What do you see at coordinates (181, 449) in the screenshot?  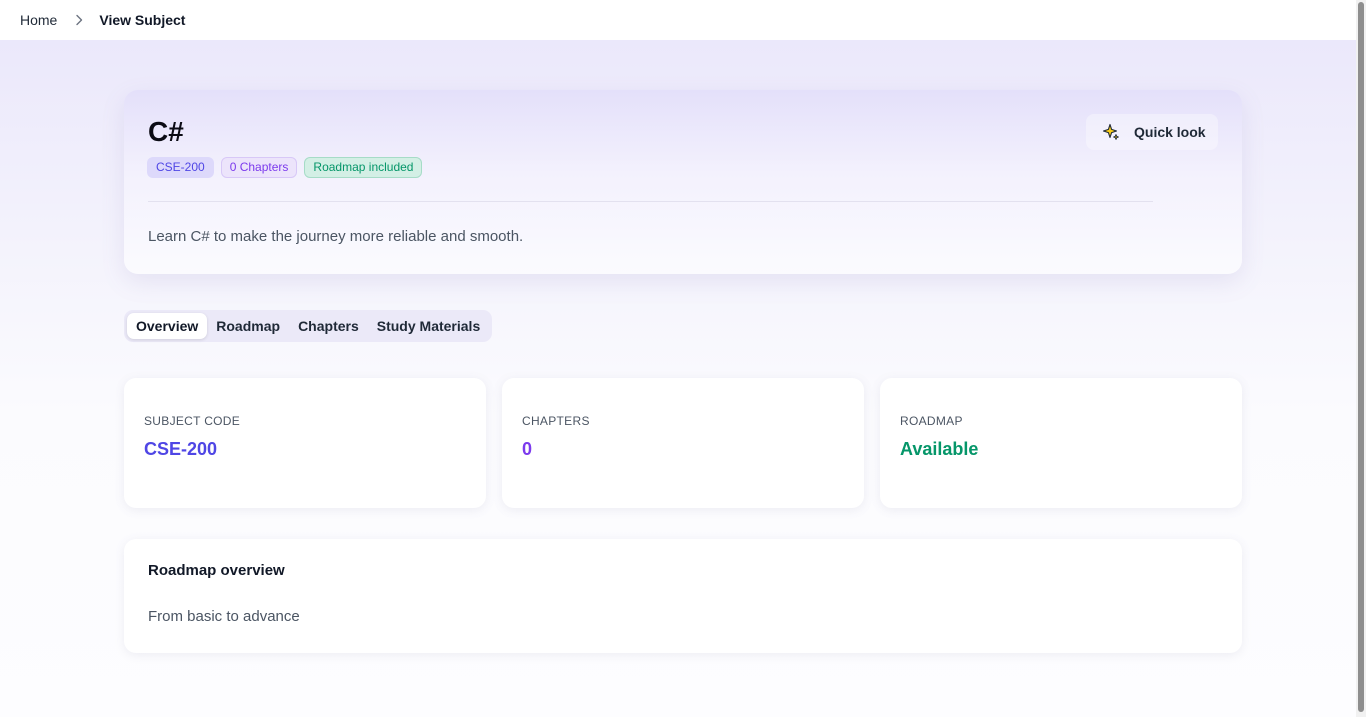 I see `stat-value: CSE-200` at bounding box center [181, 449].